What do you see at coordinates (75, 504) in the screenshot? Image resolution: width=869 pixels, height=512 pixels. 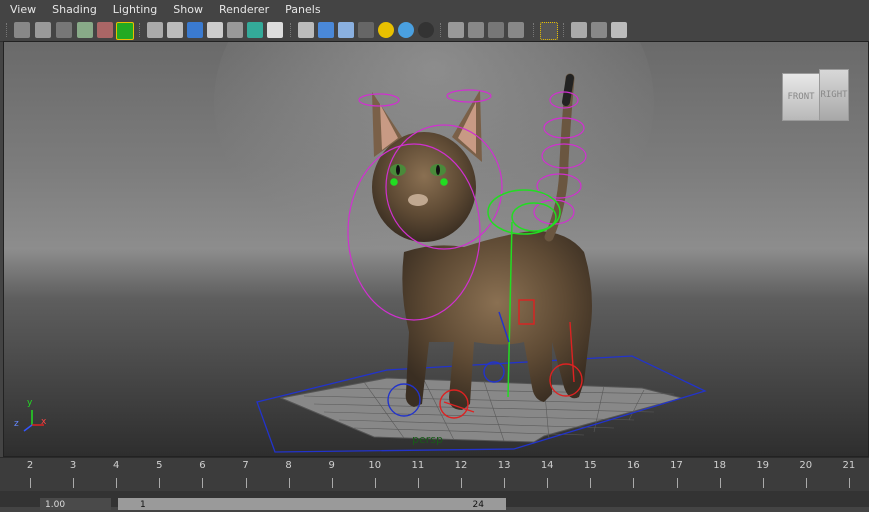 I see `start-time-field: 1.00` at bounding box center [75, 504].